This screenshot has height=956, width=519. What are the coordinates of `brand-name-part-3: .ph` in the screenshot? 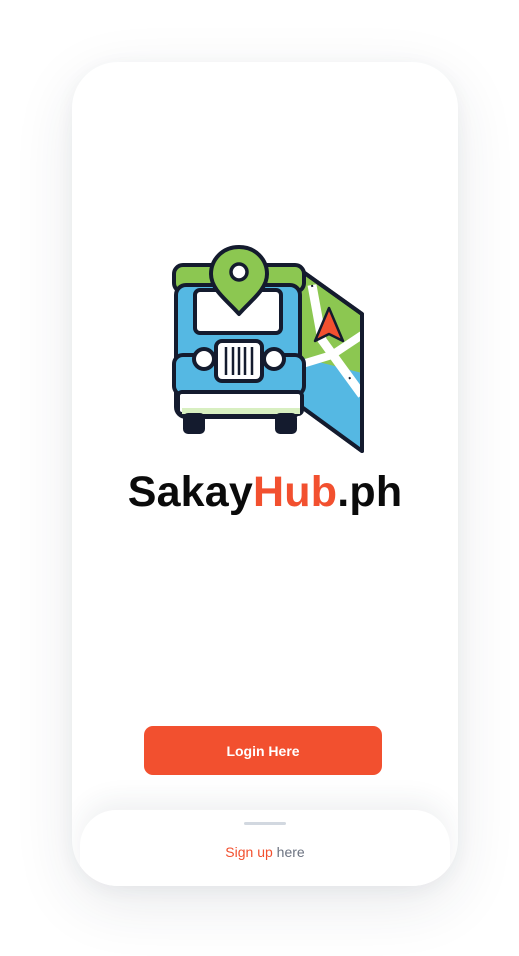 It's located at (370, 492).